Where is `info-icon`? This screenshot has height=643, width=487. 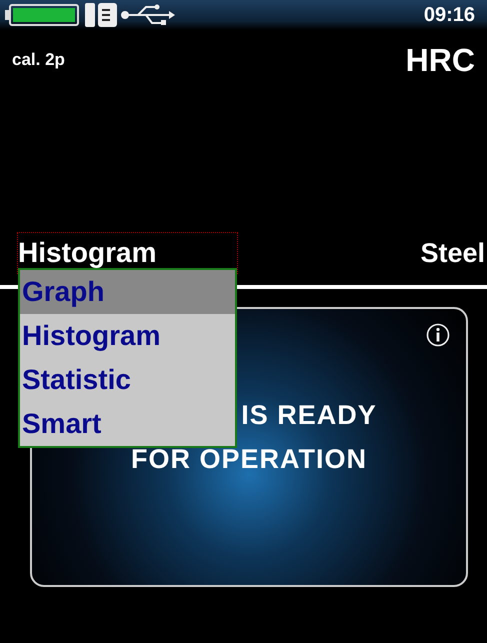
info-icon is located at coordinates (438, 335).